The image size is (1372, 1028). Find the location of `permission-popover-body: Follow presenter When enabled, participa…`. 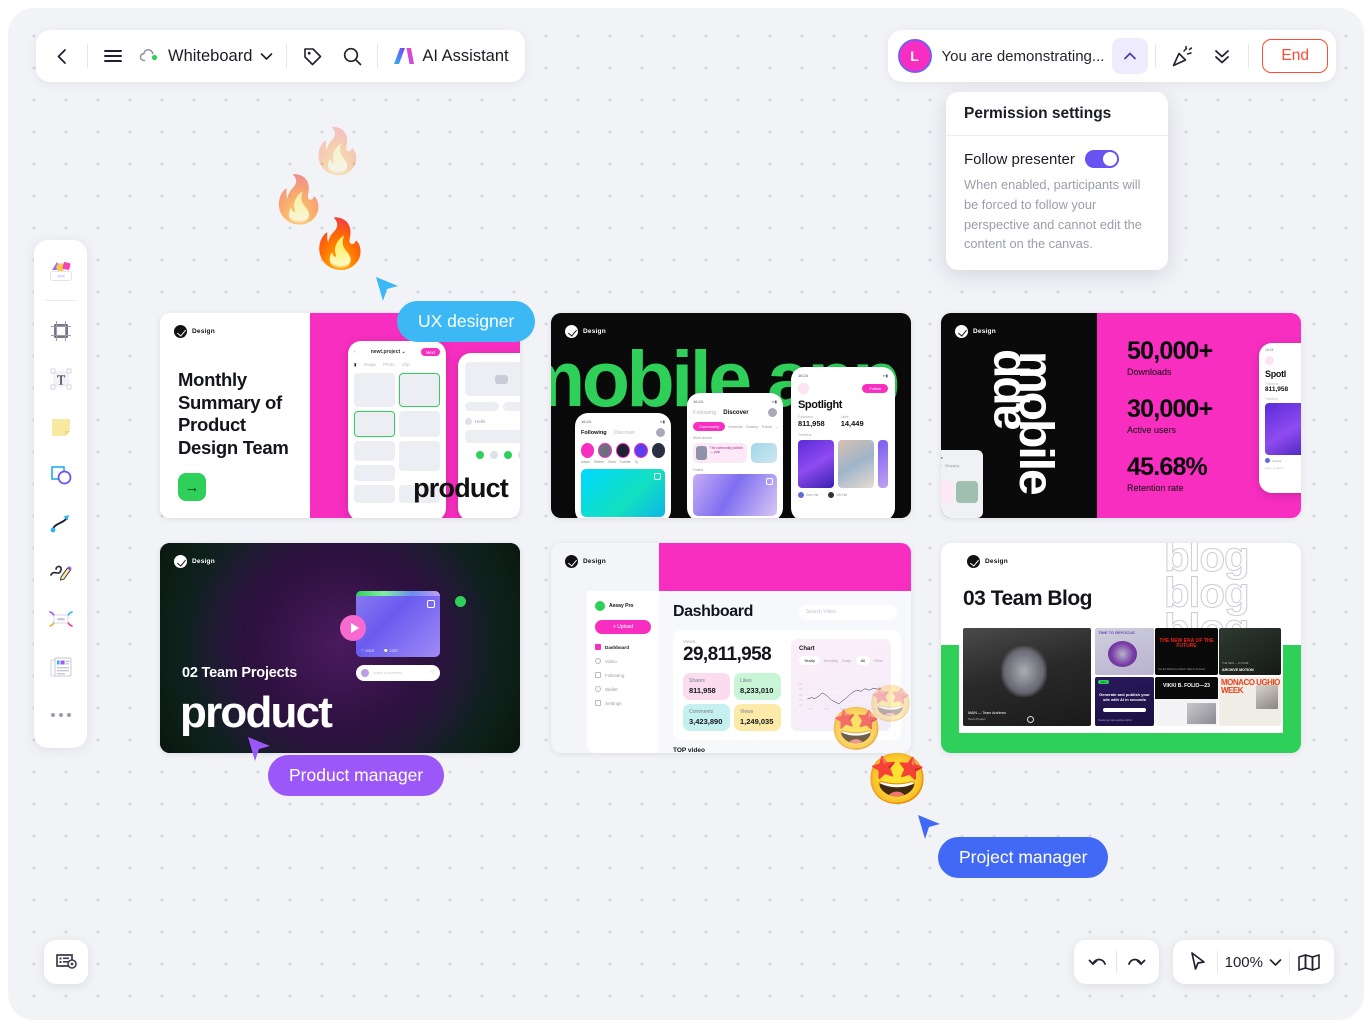

permission-popover-body: Follow presenter When enabled, participa… is located at coordinates (1057, 203).